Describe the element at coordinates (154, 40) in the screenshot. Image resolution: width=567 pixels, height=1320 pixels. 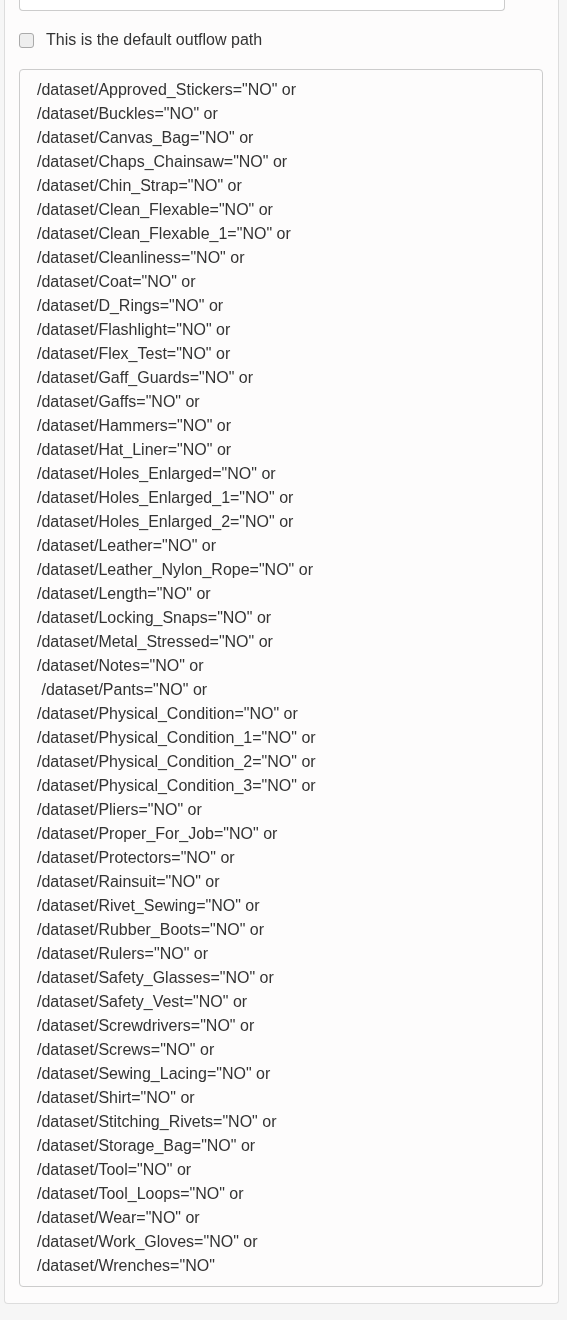
I see `checkbox-label: This is the default outflow path` at that location.